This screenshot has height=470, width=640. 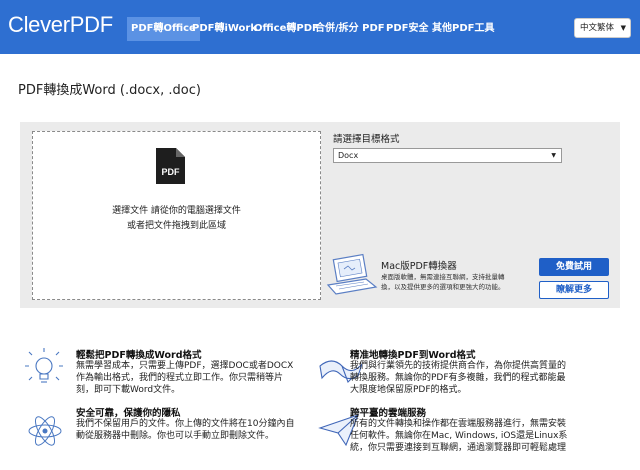 I want to click on pdf-file-icon-label: PDF, so click(x=171, y=172).